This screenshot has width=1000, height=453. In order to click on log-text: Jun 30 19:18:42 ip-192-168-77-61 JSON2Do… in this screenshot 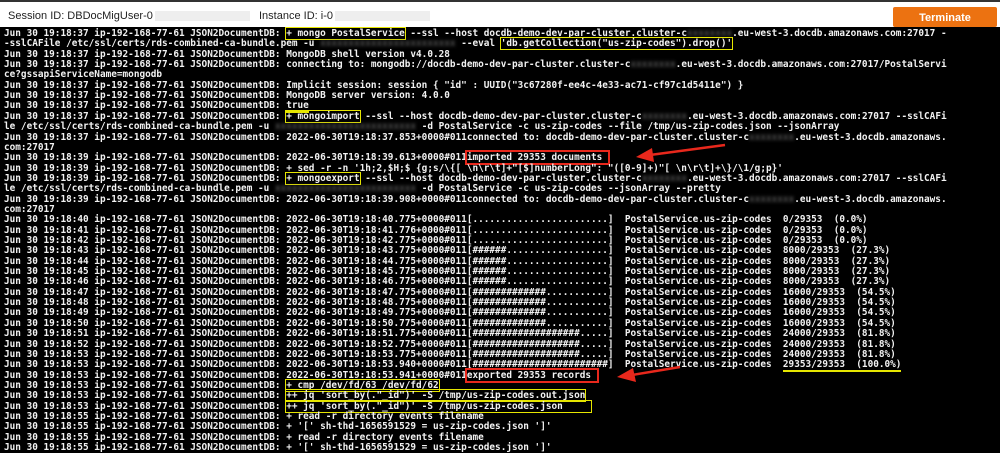, I will do `click(436, 240)`.